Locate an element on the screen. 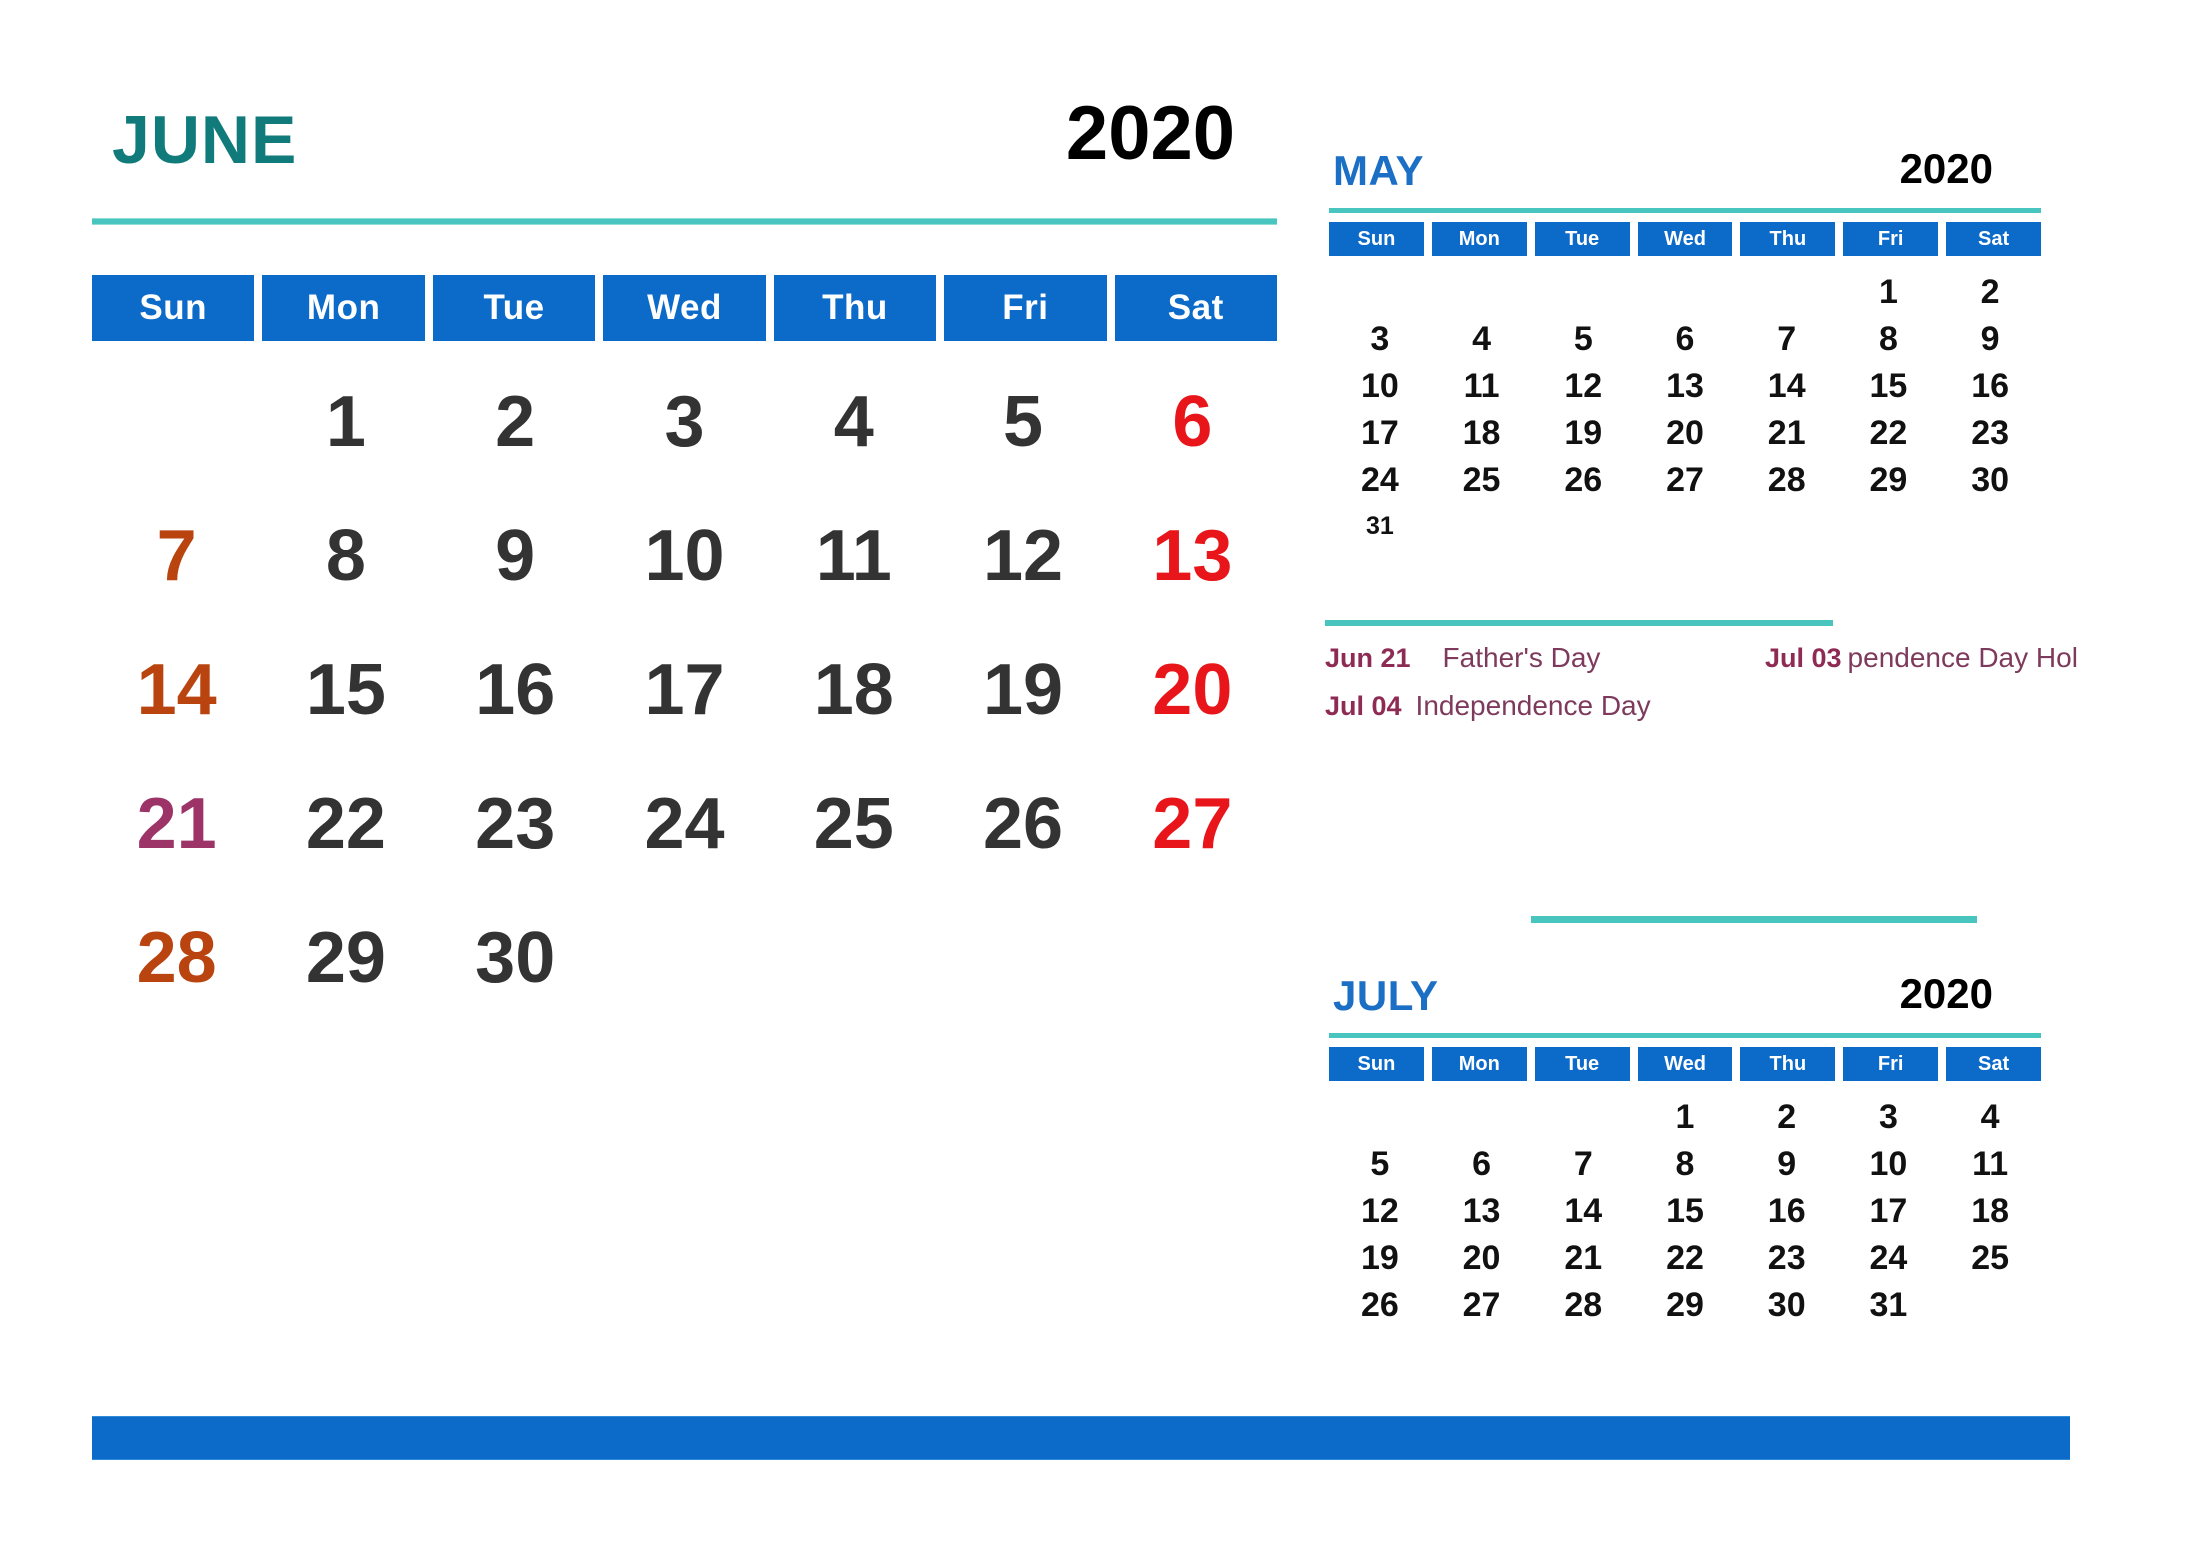  main-weekday-header-row: Sun Mon Tue Wed Thu Fri Sat is located at coordinates (684, 308).